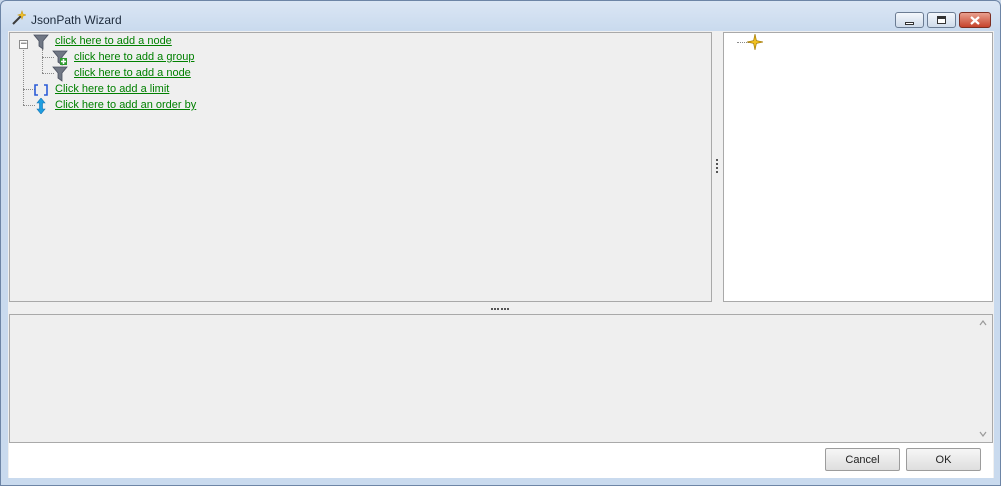  Describe the element at coordinates (983, 434) in the screenshot. I see `scroll-down-arrow-icon` at that location.